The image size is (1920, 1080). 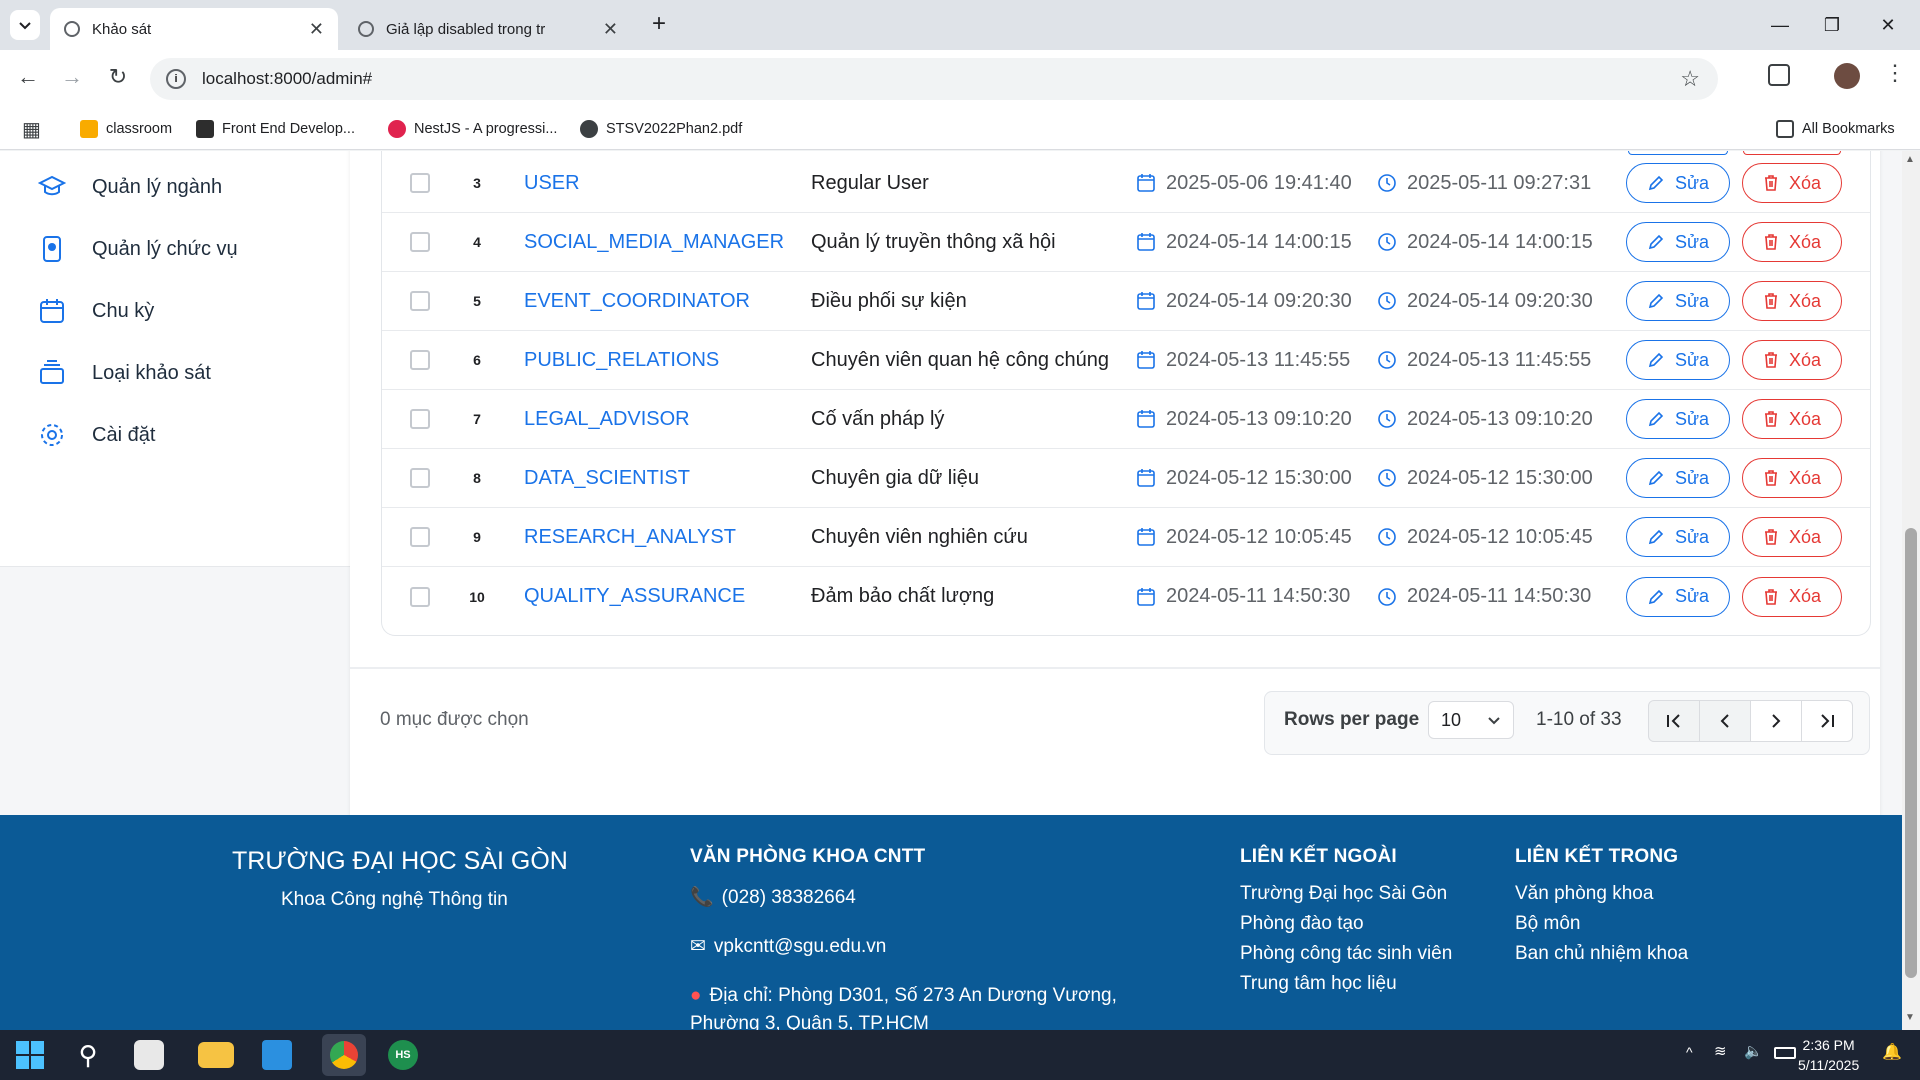 What do you see at coordinates (403, 1055) in the screenshot?
I see `app-hs-icon: HS` at bounding box center [403, 1055].